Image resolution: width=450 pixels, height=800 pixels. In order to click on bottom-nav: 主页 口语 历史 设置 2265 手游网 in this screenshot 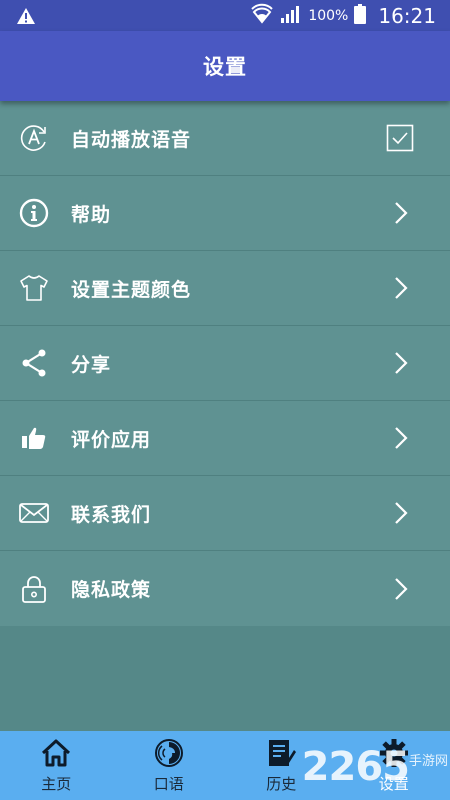, I will do `click(225, 765)`.